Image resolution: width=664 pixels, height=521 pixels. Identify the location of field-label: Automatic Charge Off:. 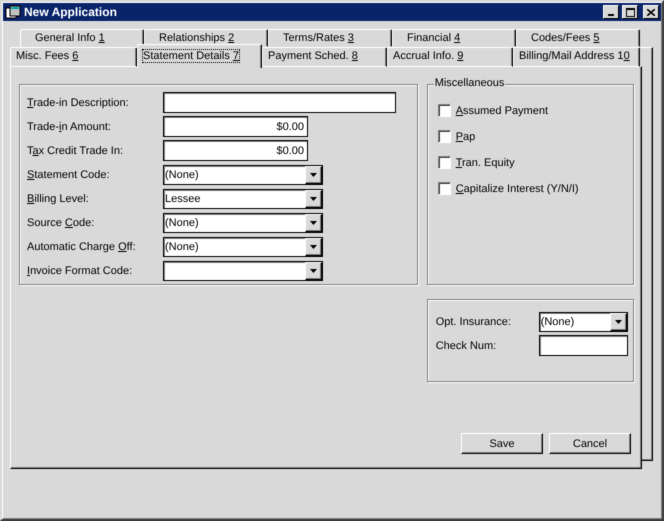
(82, 246).